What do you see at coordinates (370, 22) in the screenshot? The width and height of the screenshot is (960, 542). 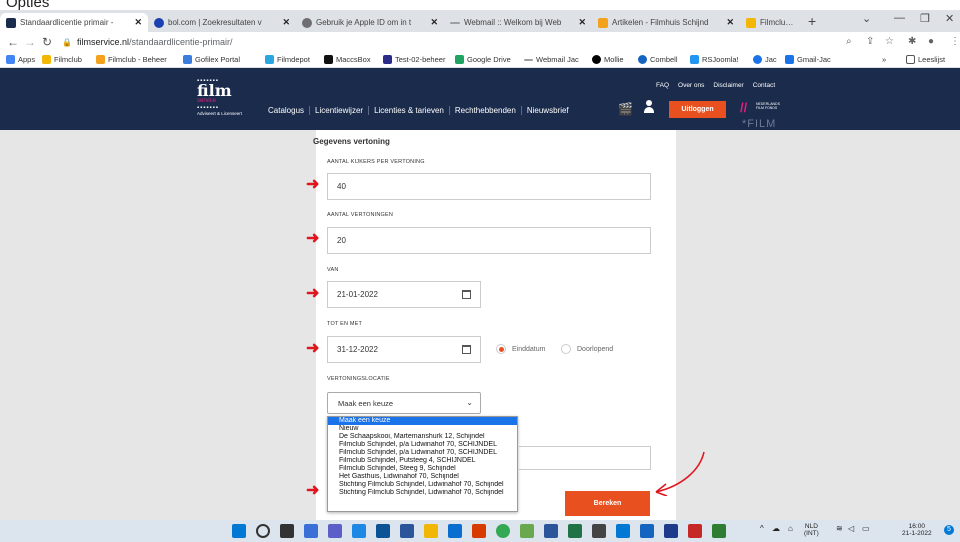 I see `tab-apple-id: Gebruik je Apple ID om in t ✕` at bounding box center [370, 22].